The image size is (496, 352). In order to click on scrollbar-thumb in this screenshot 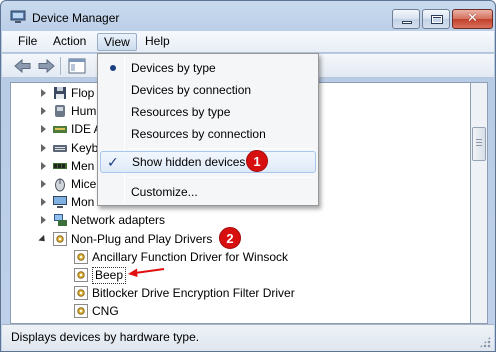, I will do `click(479, 144)`.